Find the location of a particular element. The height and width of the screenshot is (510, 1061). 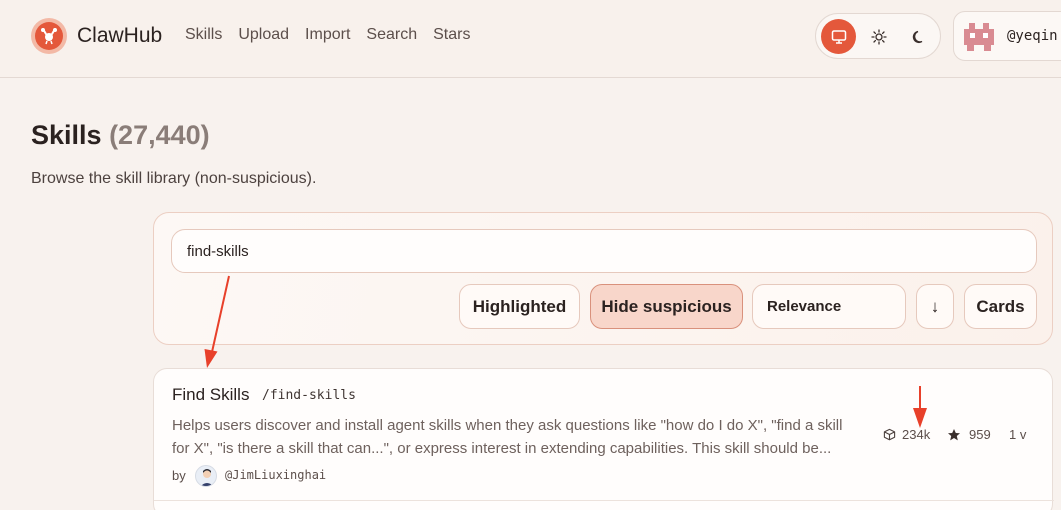

theme-system-button is located at coordinates (838, 36).